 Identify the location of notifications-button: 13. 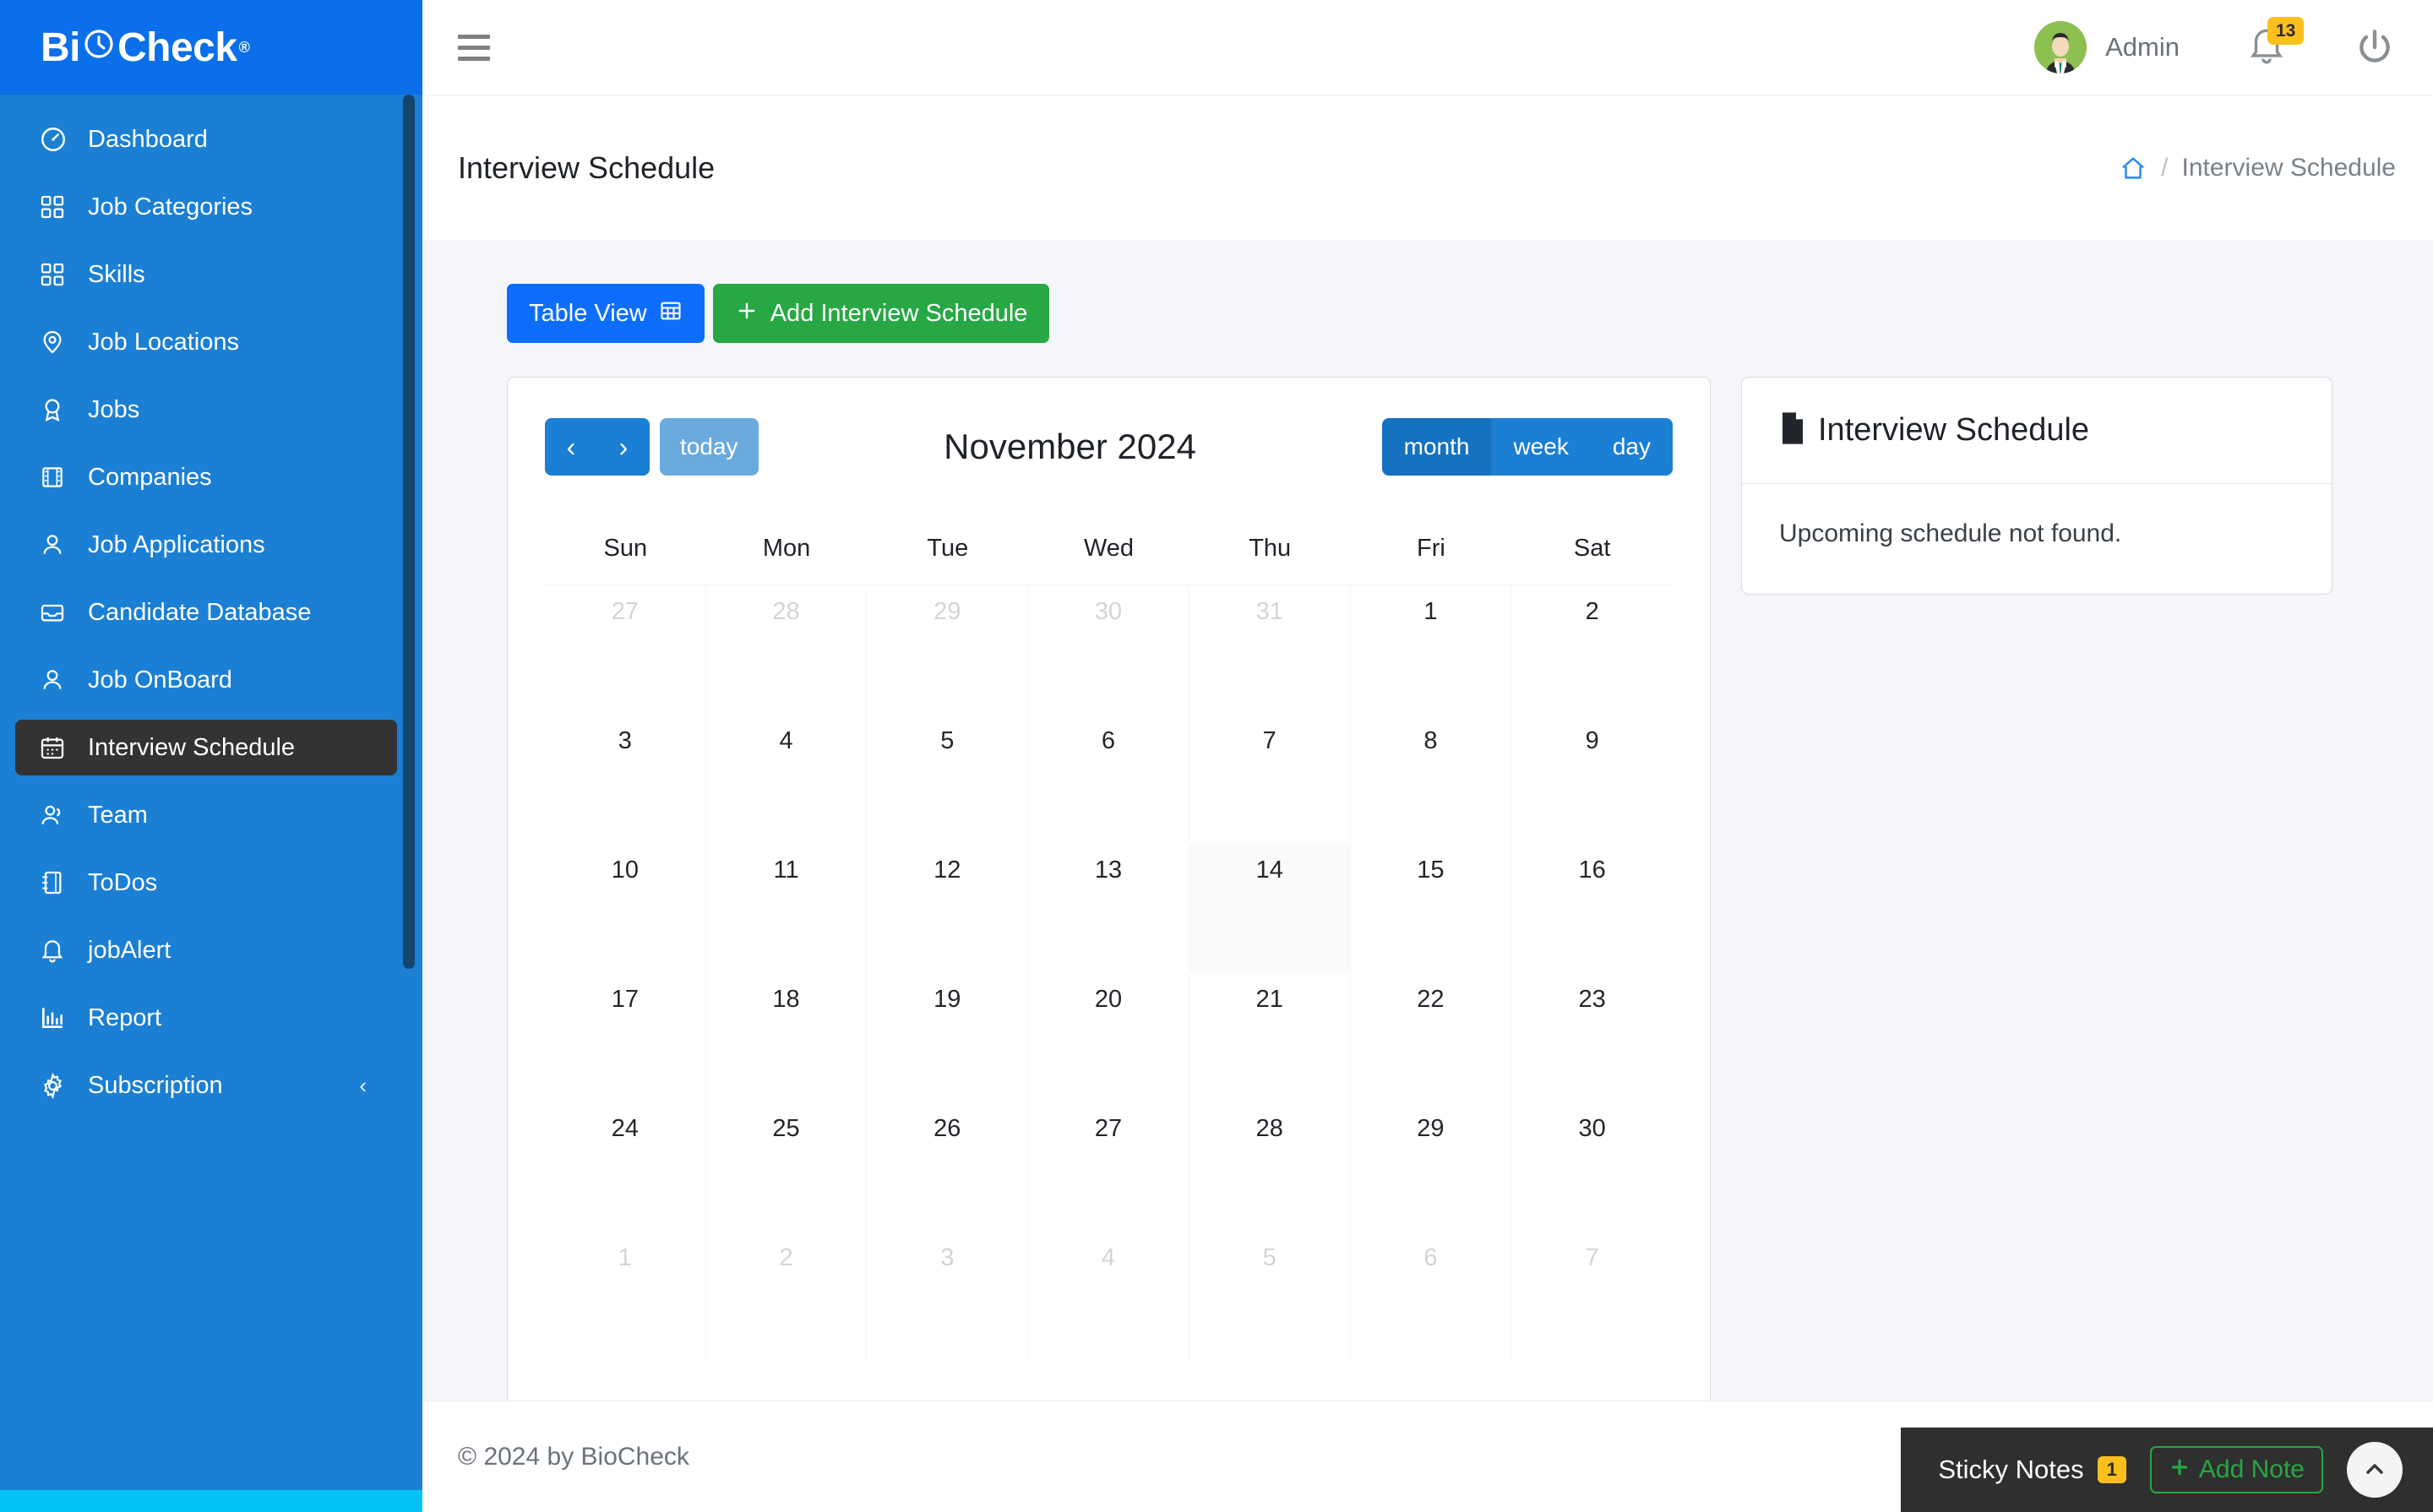
(2275, 44).